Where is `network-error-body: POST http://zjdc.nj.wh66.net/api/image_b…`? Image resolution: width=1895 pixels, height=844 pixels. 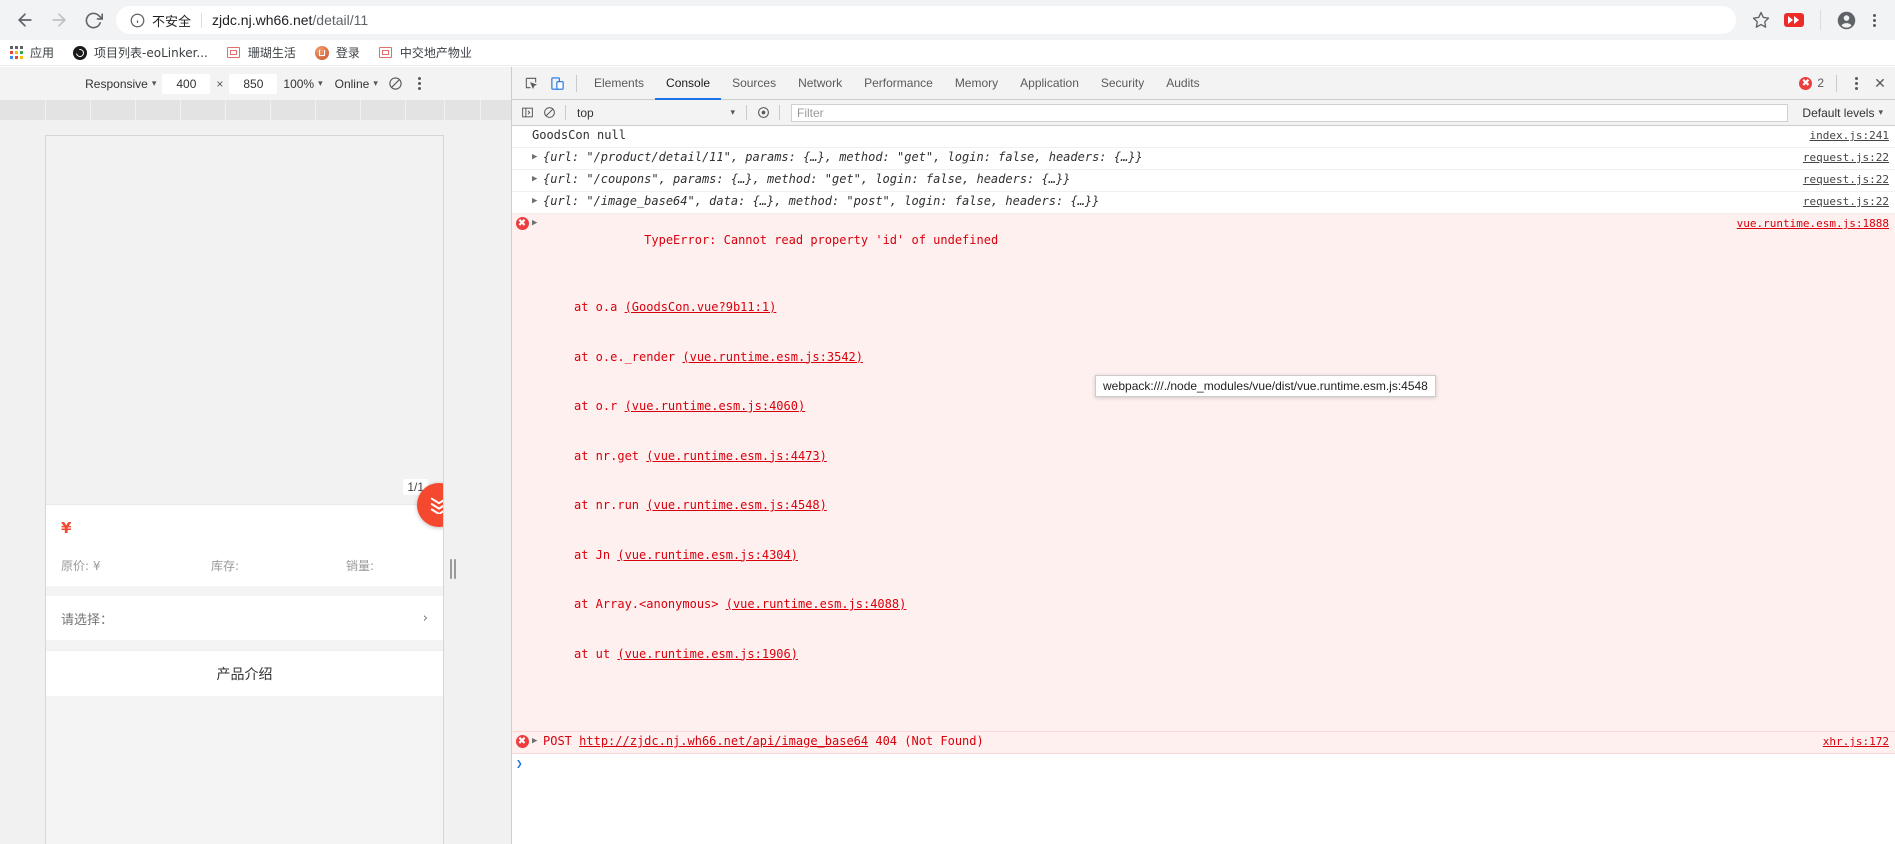 network-error-body: POST http://zjdc.nj.wh66.net/api/image_b… is located at coordinates (1177, 741).